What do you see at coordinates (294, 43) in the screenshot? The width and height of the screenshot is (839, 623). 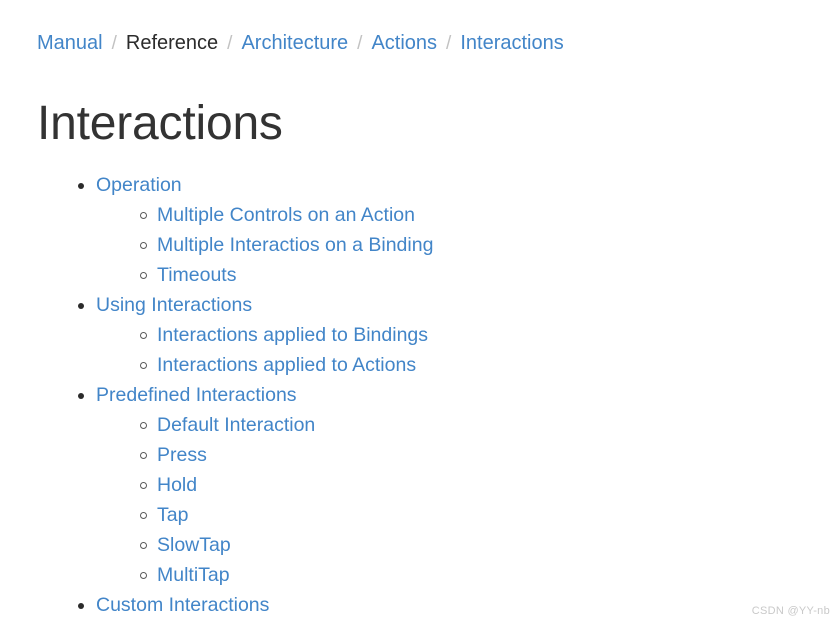 I see `breadcrumb-item-architecture: Architecture` at bounding box center [294, 43].